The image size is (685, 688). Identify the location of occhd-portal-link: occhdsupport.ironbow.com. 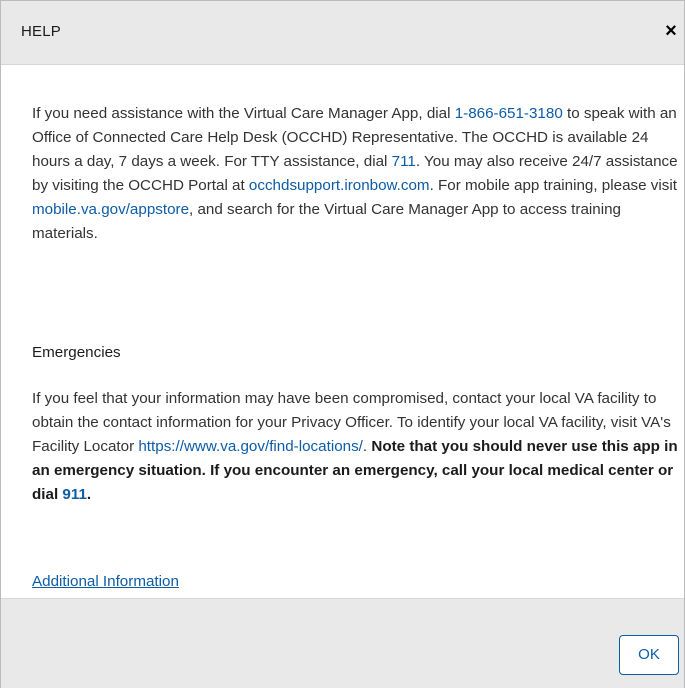
(339, 185).